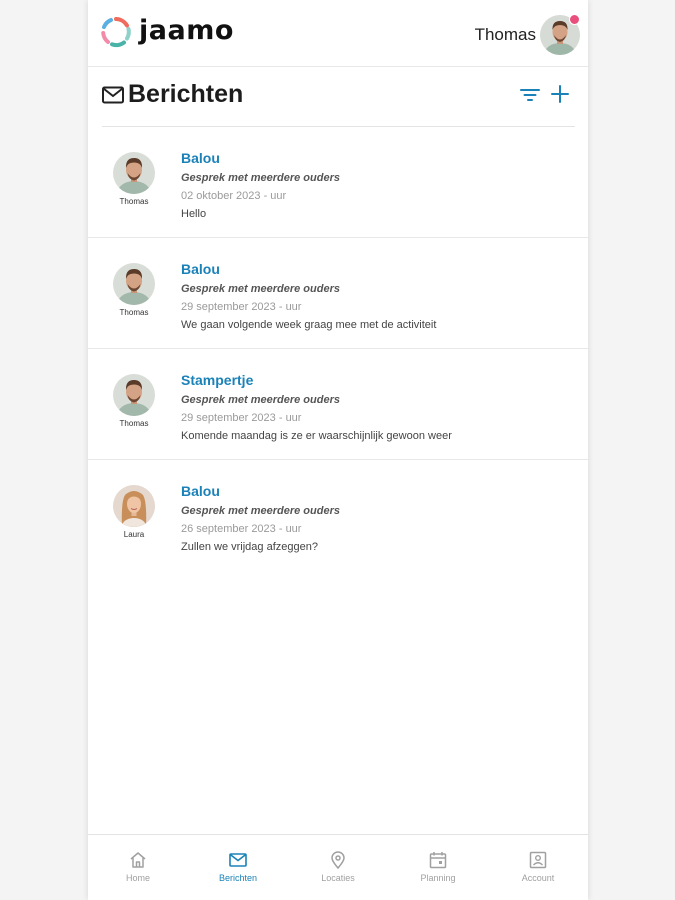 The height and width of the screenshot is (900, 675). What do you see at coordinates (538, 860) in the screenshot?
I see `account-icon` at bounding box center [538, 860].